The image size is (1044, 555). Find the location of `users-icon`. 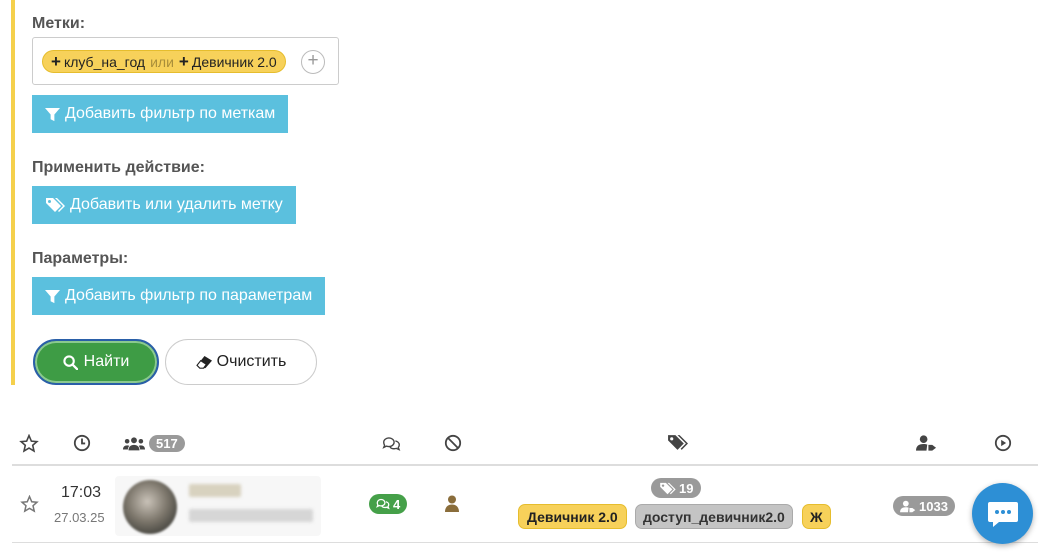

users-icon is located at coordinates (134, 443).